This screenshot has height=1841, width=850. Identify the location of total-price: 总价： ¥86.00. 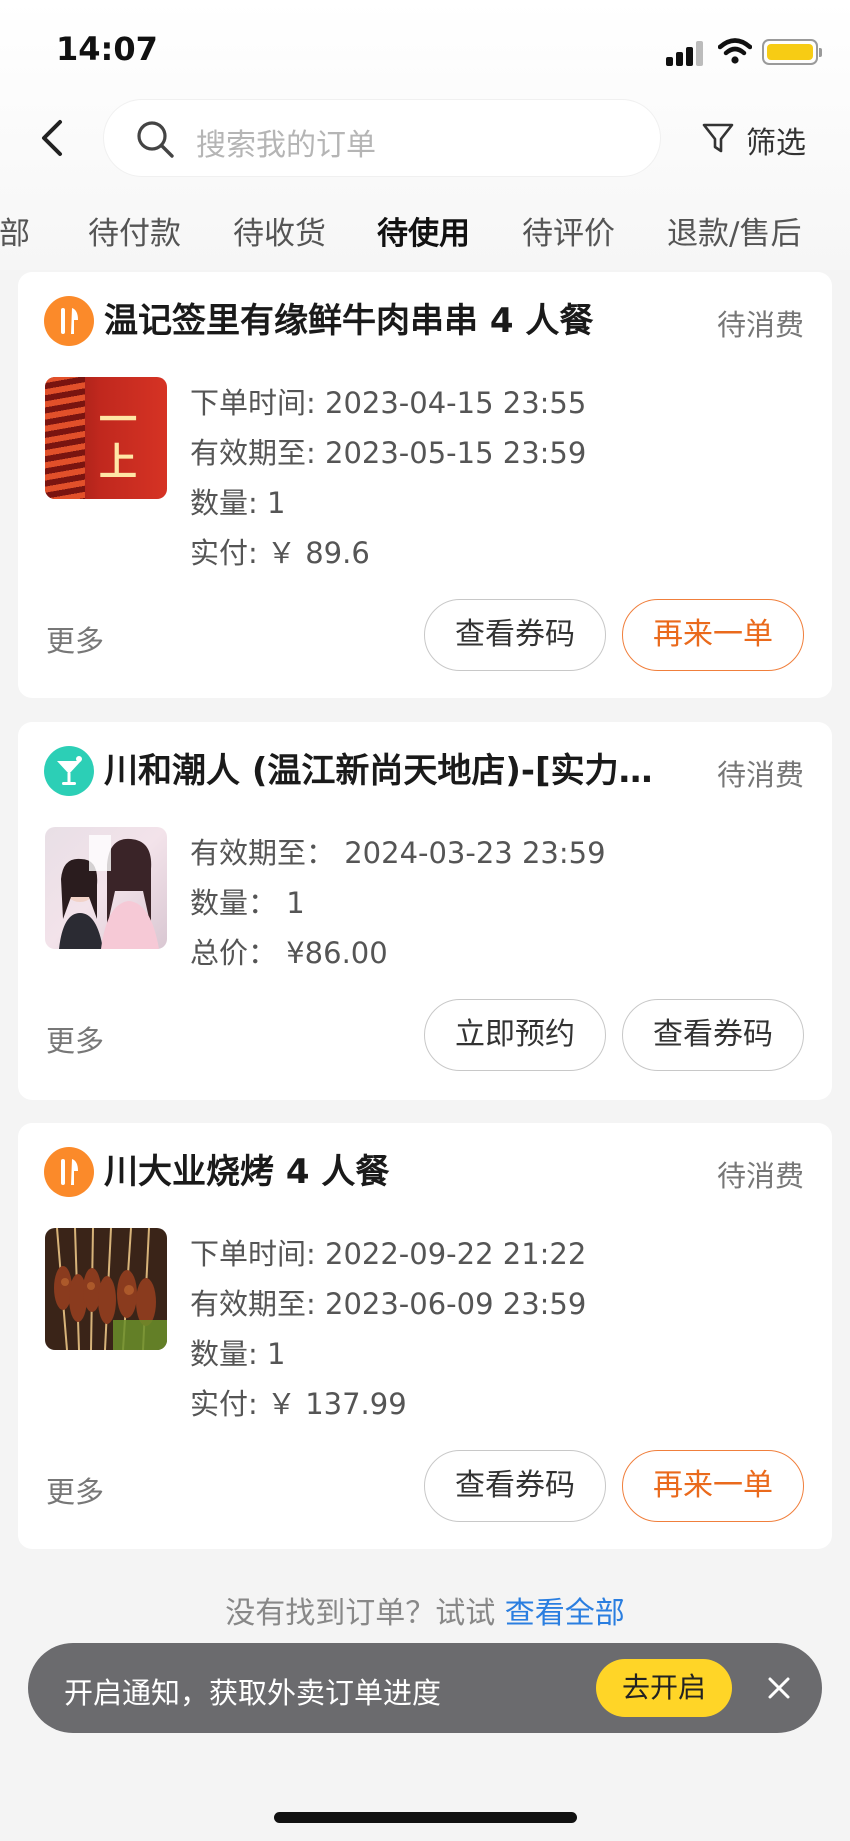
(289, 953).